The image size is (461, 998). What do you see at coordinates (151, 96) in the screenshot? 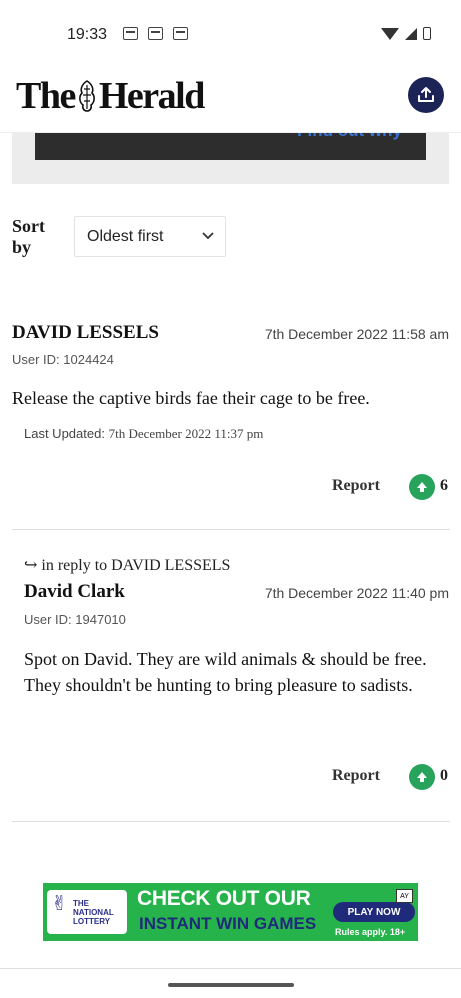
I see `logo-text-herald: Herald` at bounding box center [151, 96].